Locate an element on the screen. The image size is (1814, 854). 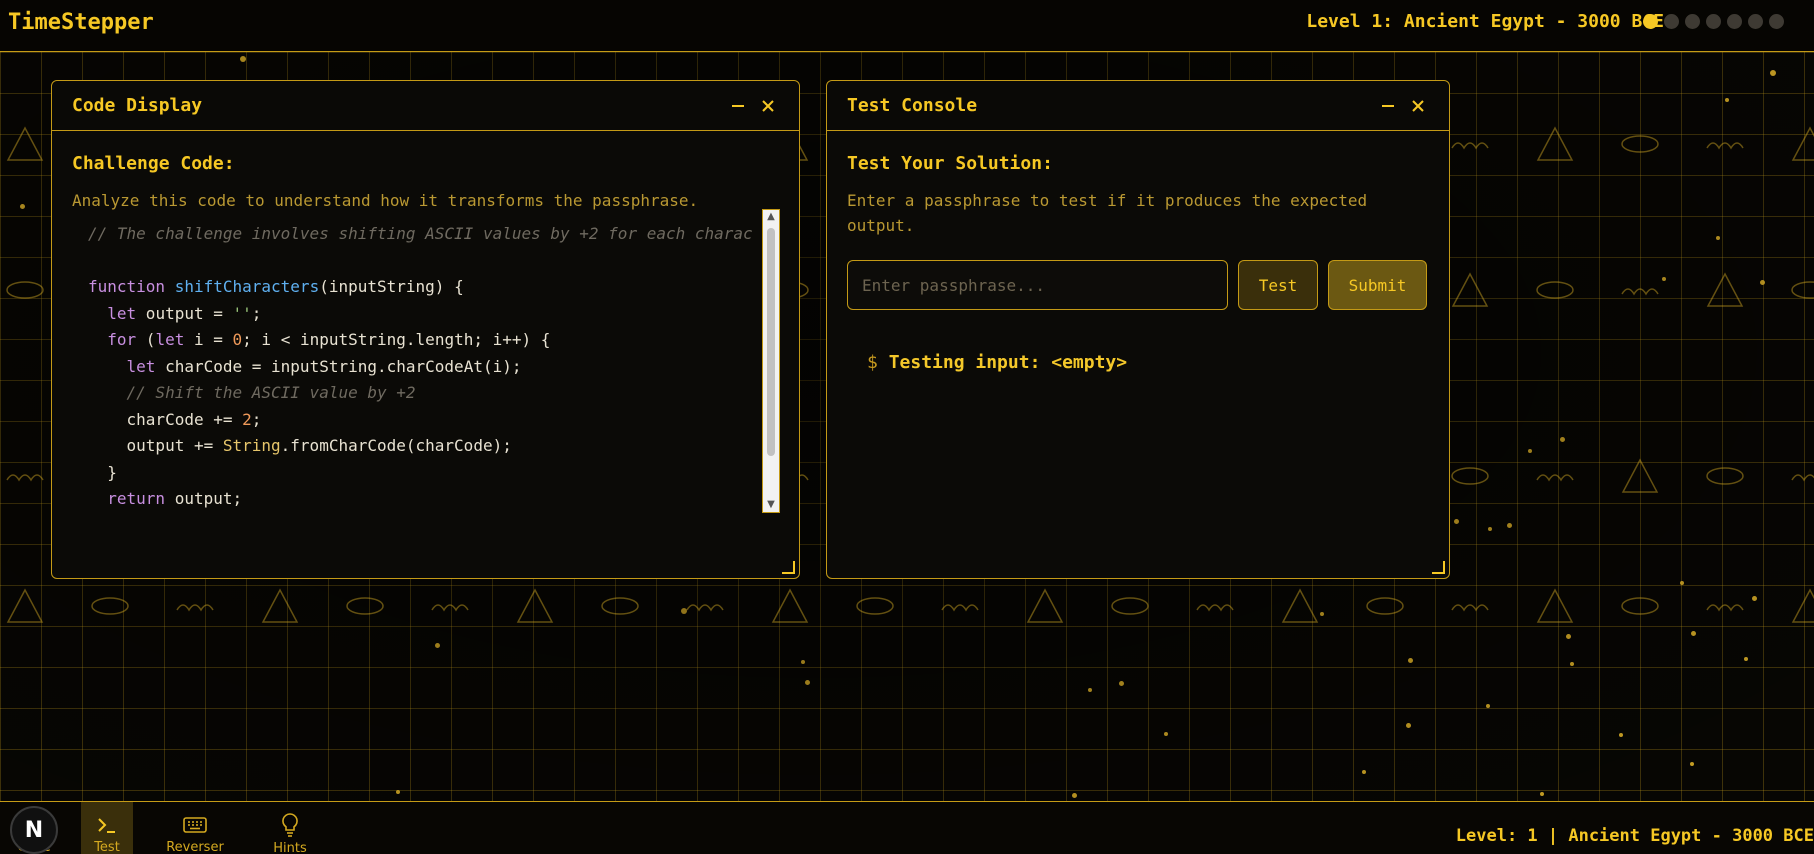
console-output-text: Testing input: <empty> is located at coordinates (1008, 362).